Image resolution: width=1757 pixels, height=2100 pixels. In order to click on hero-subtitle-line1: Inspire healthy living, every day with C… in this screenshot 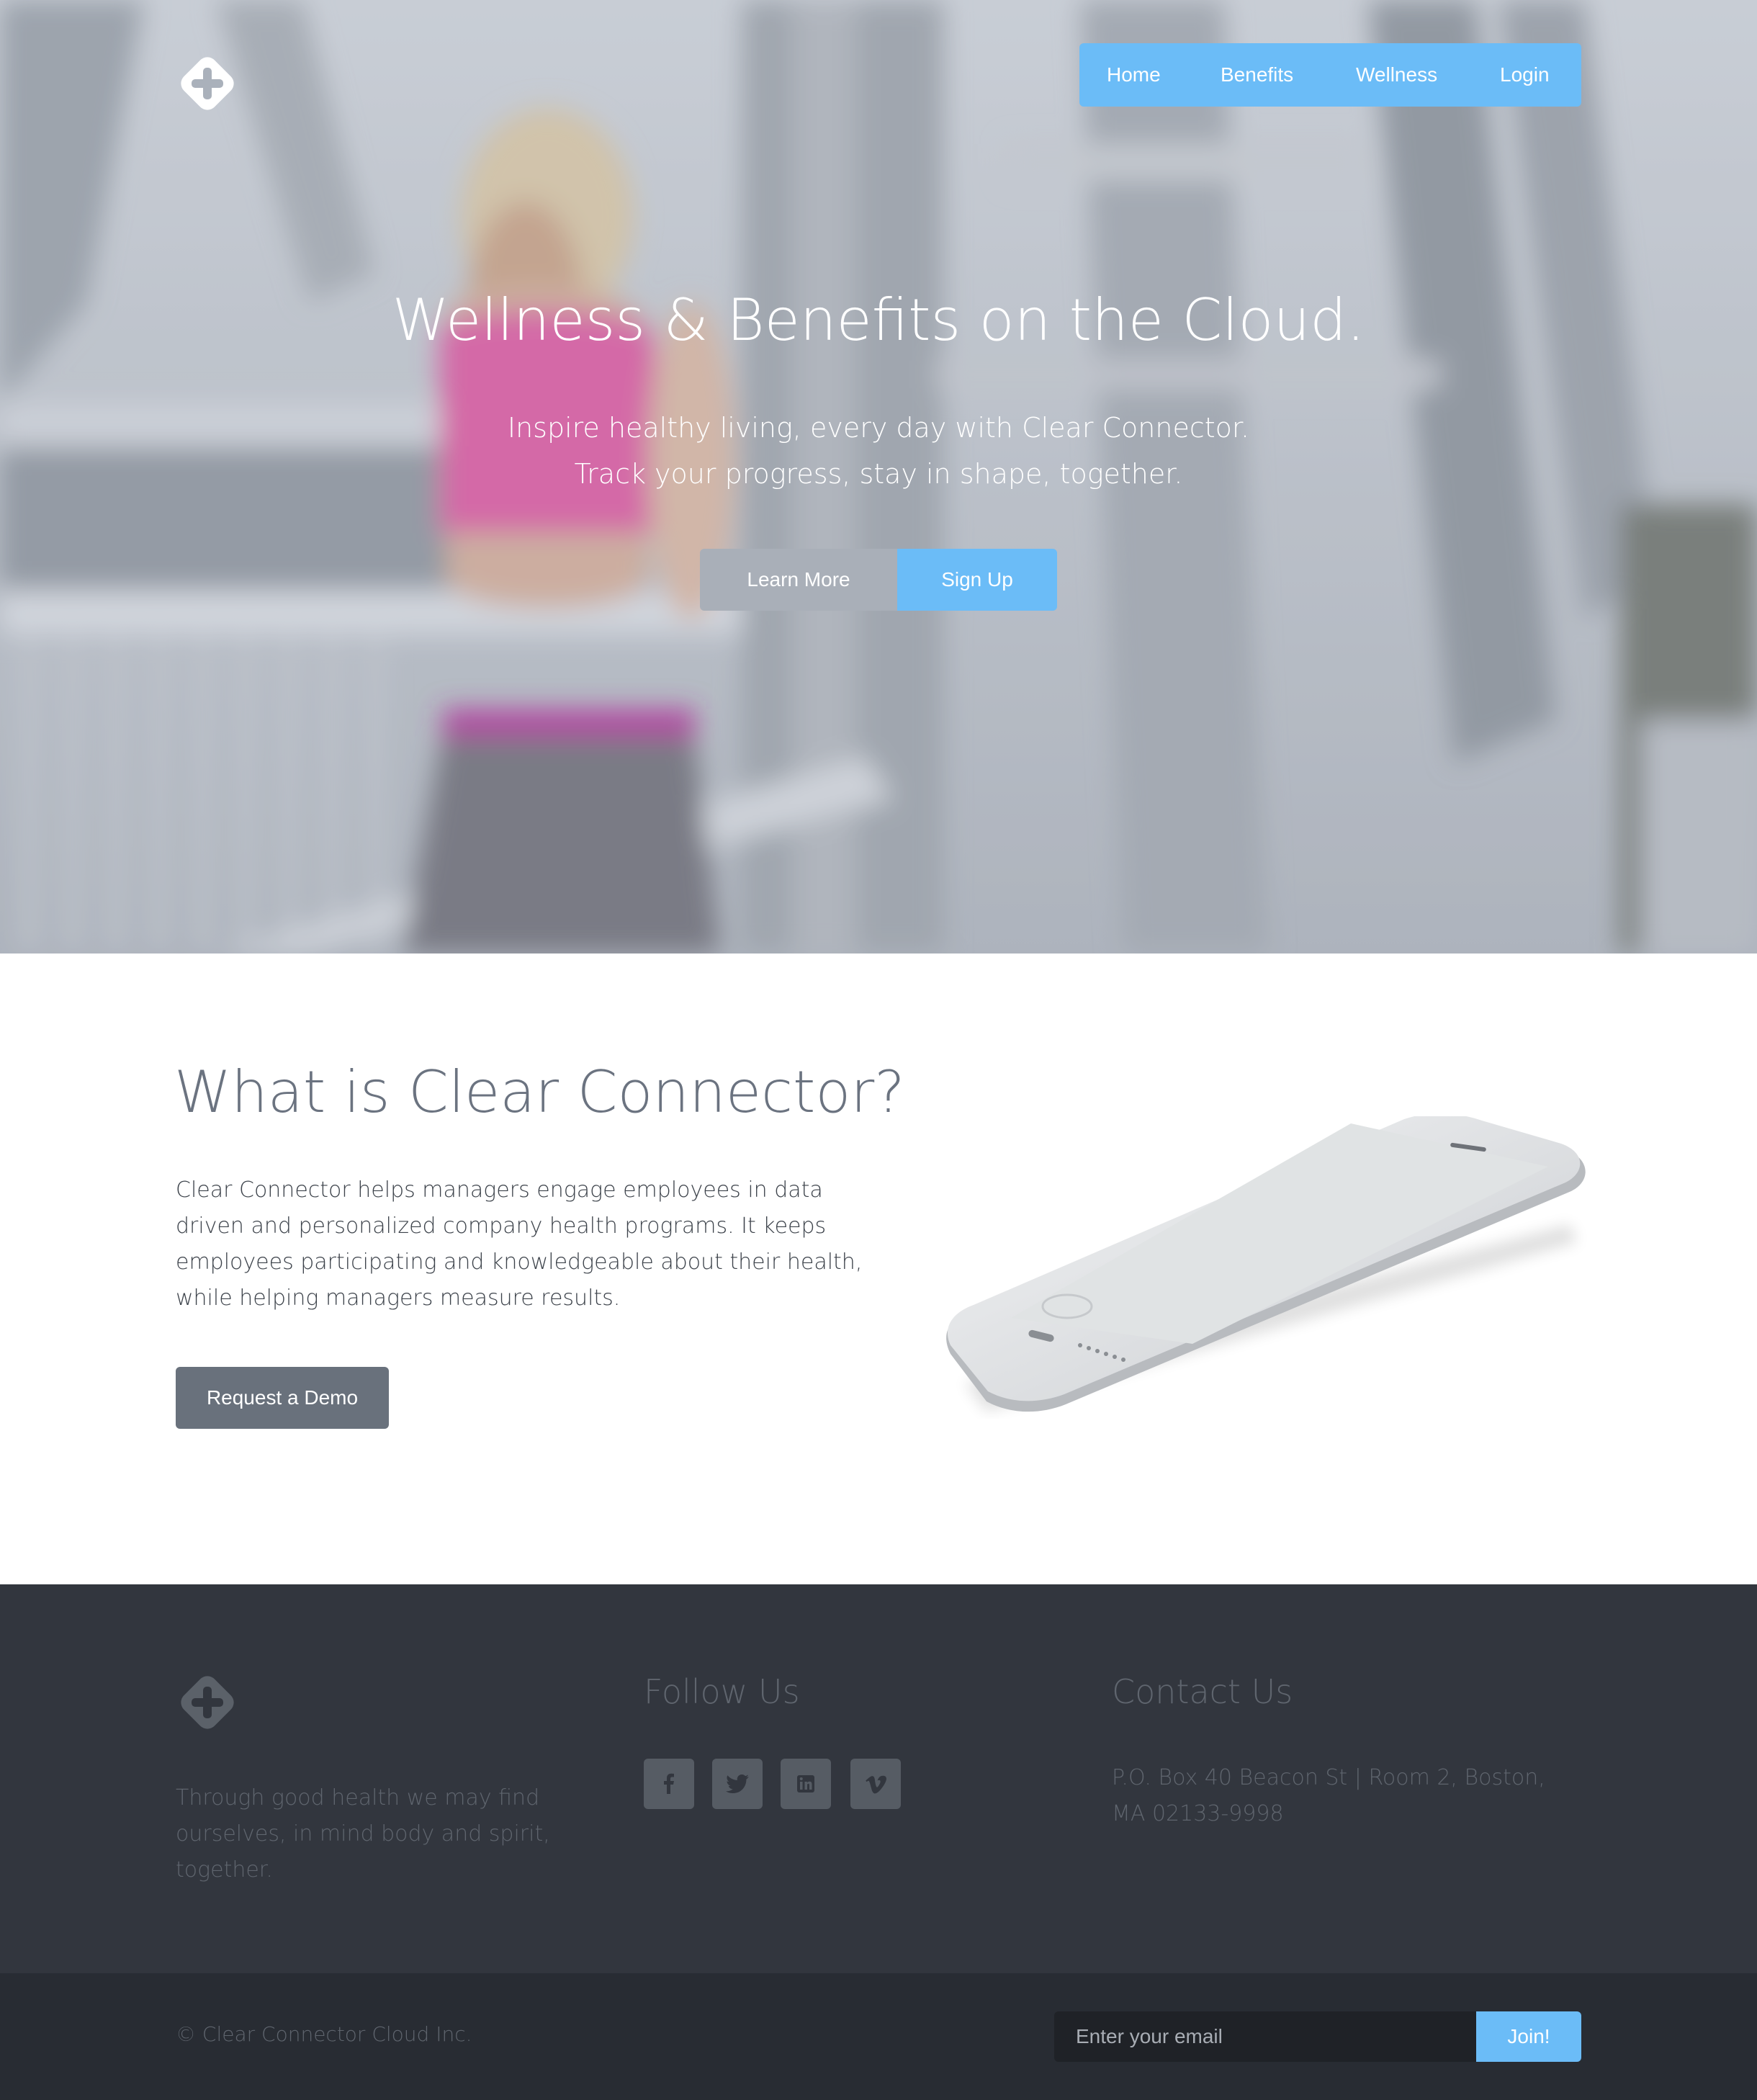, I will do `click(878, 428)`.